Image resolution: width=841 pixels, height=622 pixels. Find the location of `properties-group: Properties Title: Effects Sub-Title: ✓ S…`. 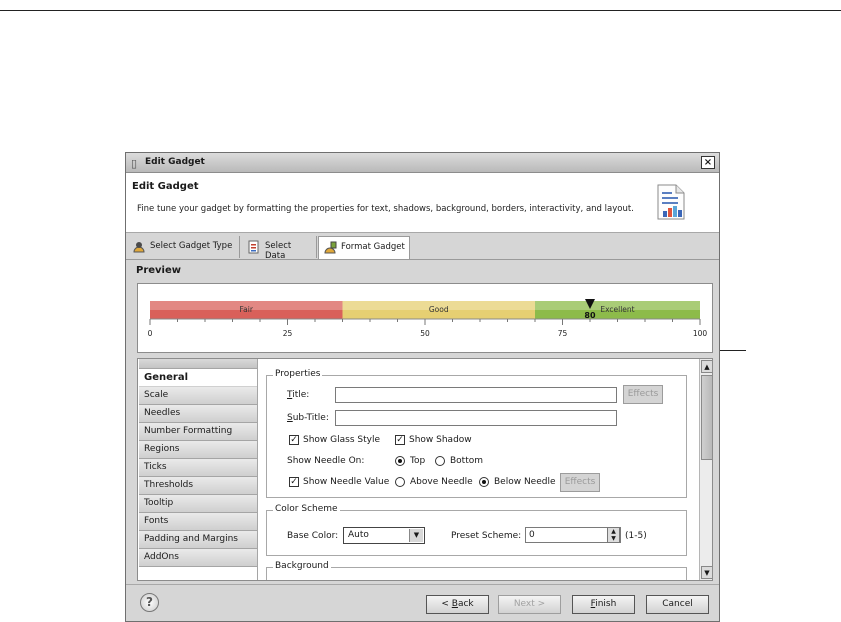

properties-group: Properties Title: Effects Sub-Title: ✓ S… is located at coordinates (476, 433).